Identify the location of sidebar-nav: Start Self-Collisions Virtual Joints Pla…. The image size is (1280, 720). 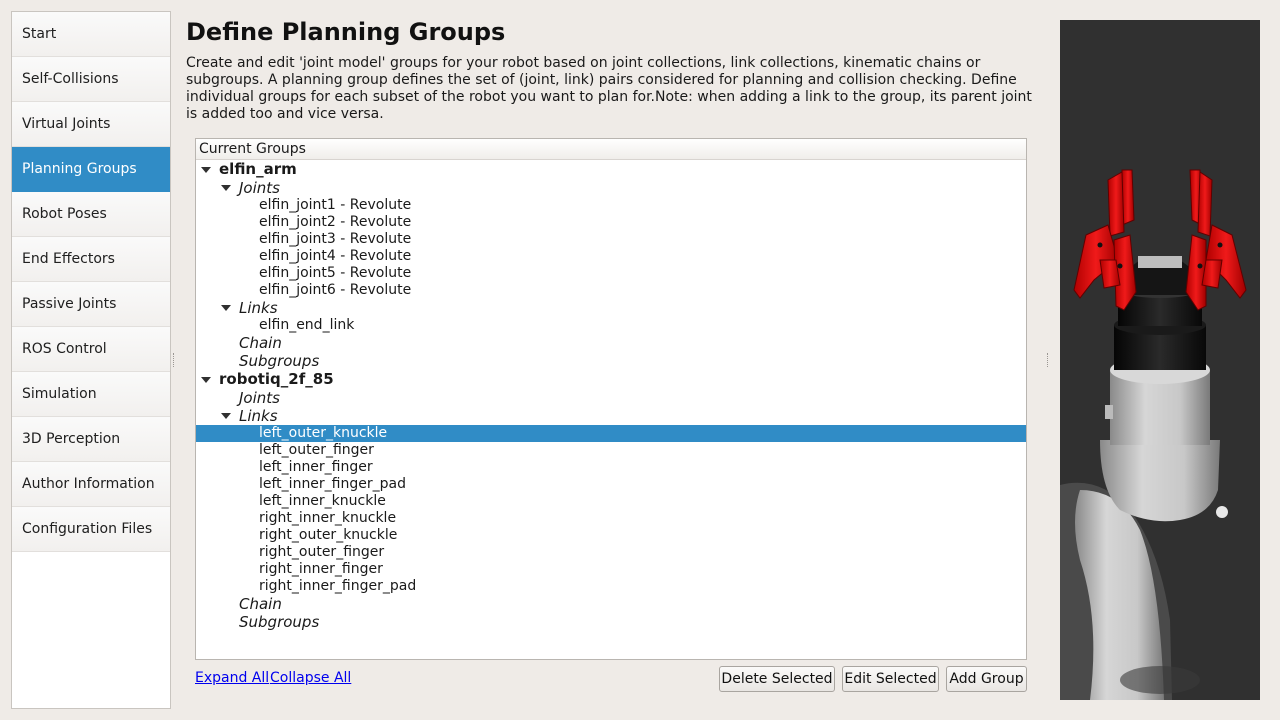
(91, 360).